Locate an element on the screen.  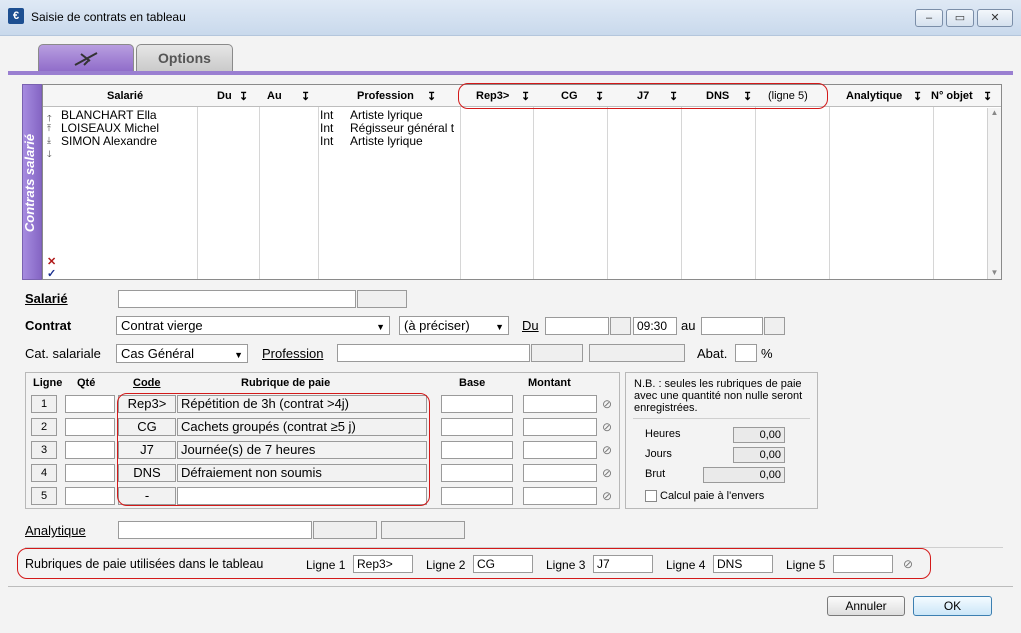
time-input: 09:30 is located at coordinates (655, 326).